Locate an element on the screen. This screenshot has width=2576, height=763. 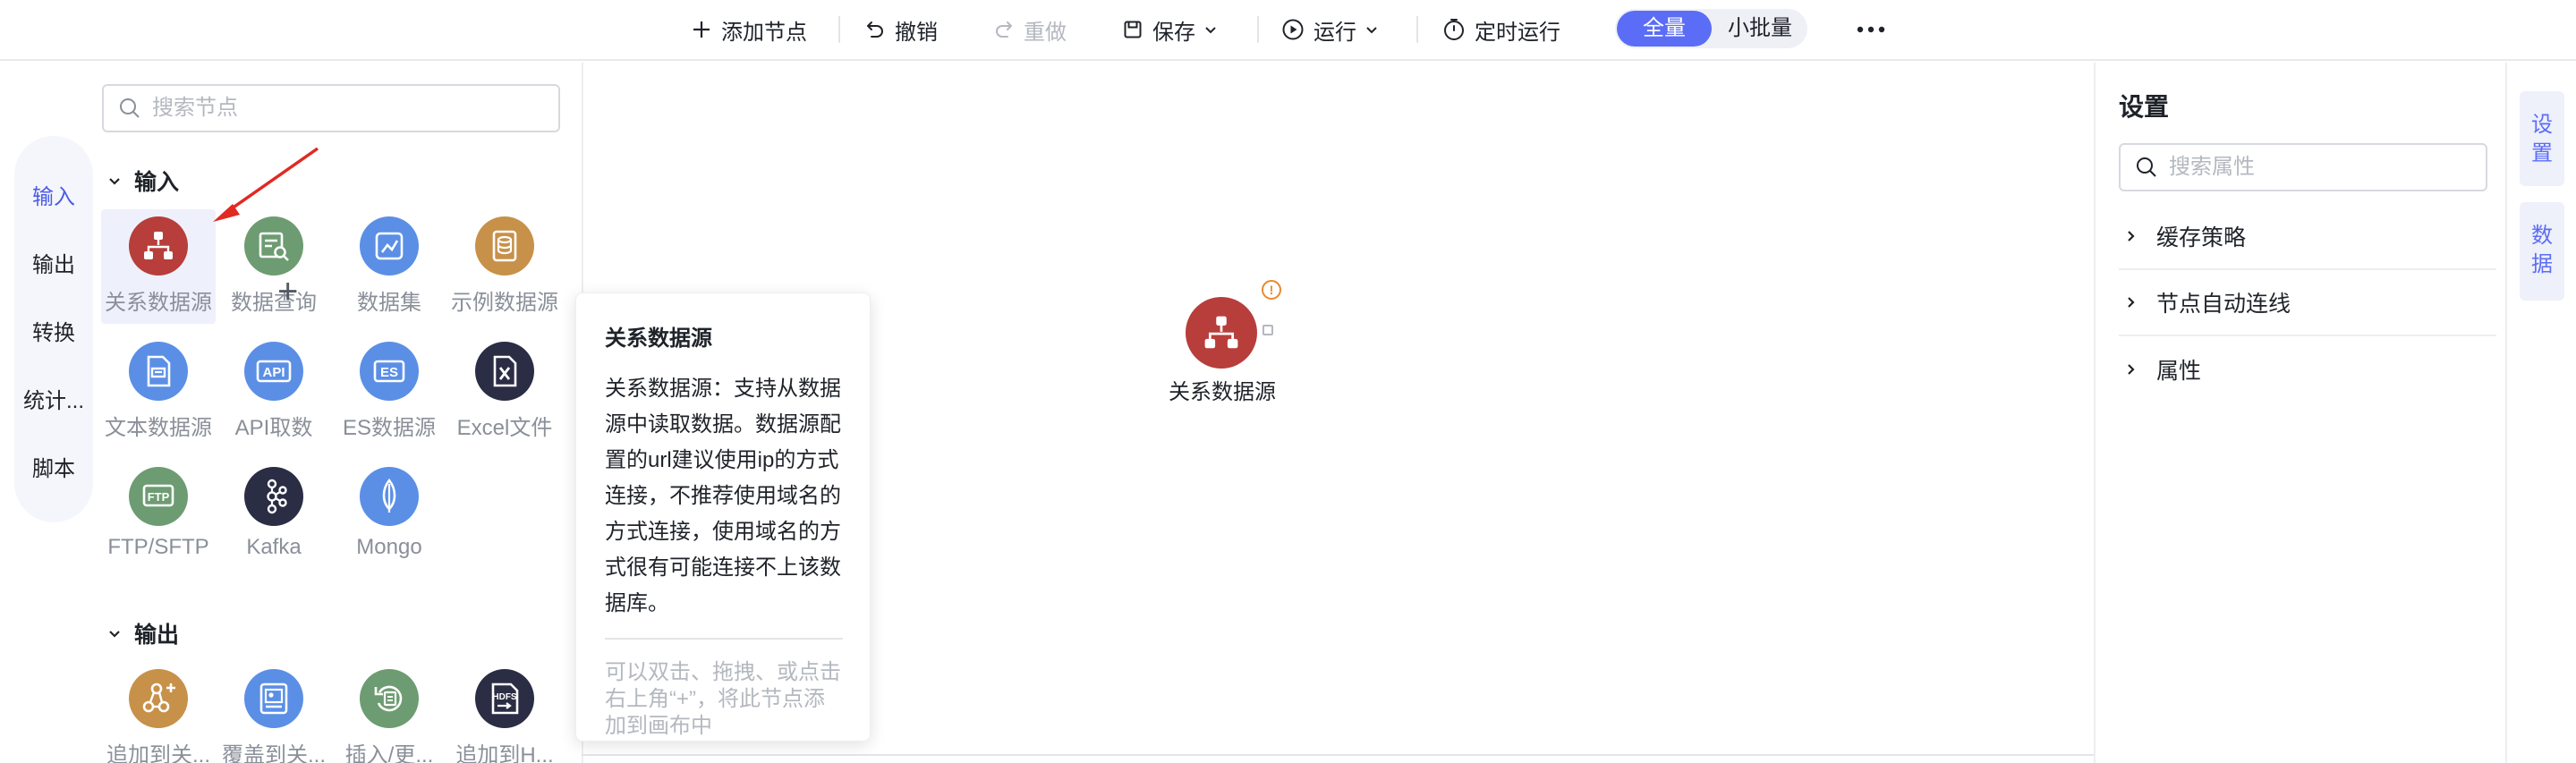
mode-full-option: 全量 is located at coordinates (1664, 29).